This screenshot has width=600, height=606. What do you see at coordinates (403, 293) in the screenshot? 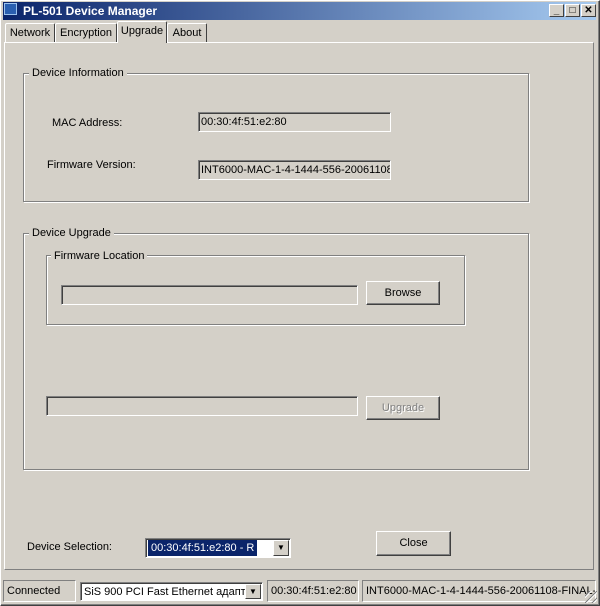
I see `browse-button: Browse` at bounding box center [403, 293].